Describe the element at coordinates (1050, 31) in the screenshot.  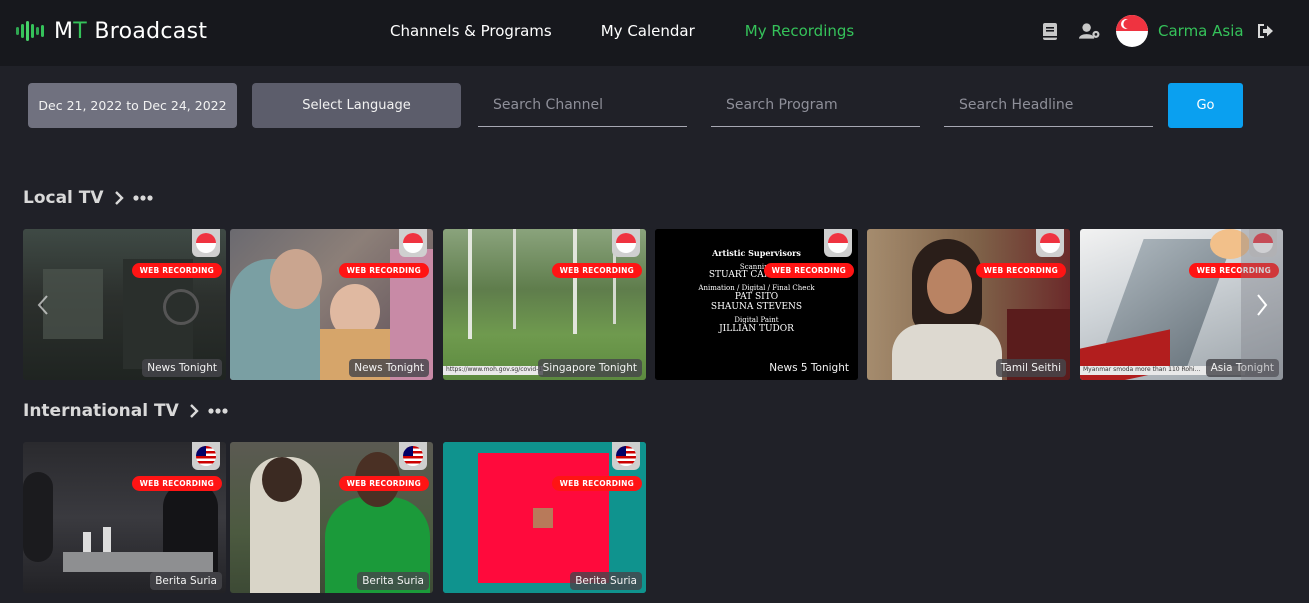
I see `book-icon` at that location.